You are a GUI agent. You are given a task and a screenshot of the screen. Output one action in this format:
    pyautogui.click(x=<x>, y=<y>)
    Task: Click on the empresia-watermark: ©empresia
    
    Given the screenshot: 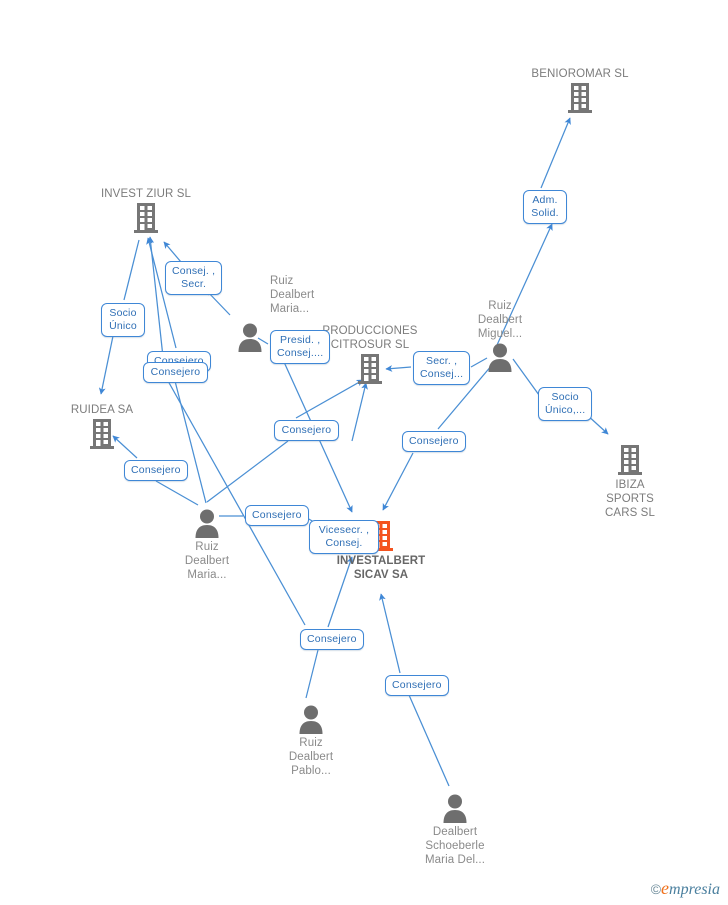 What is the action you would take?
    pyautogui.click(x=685, y=888)
    